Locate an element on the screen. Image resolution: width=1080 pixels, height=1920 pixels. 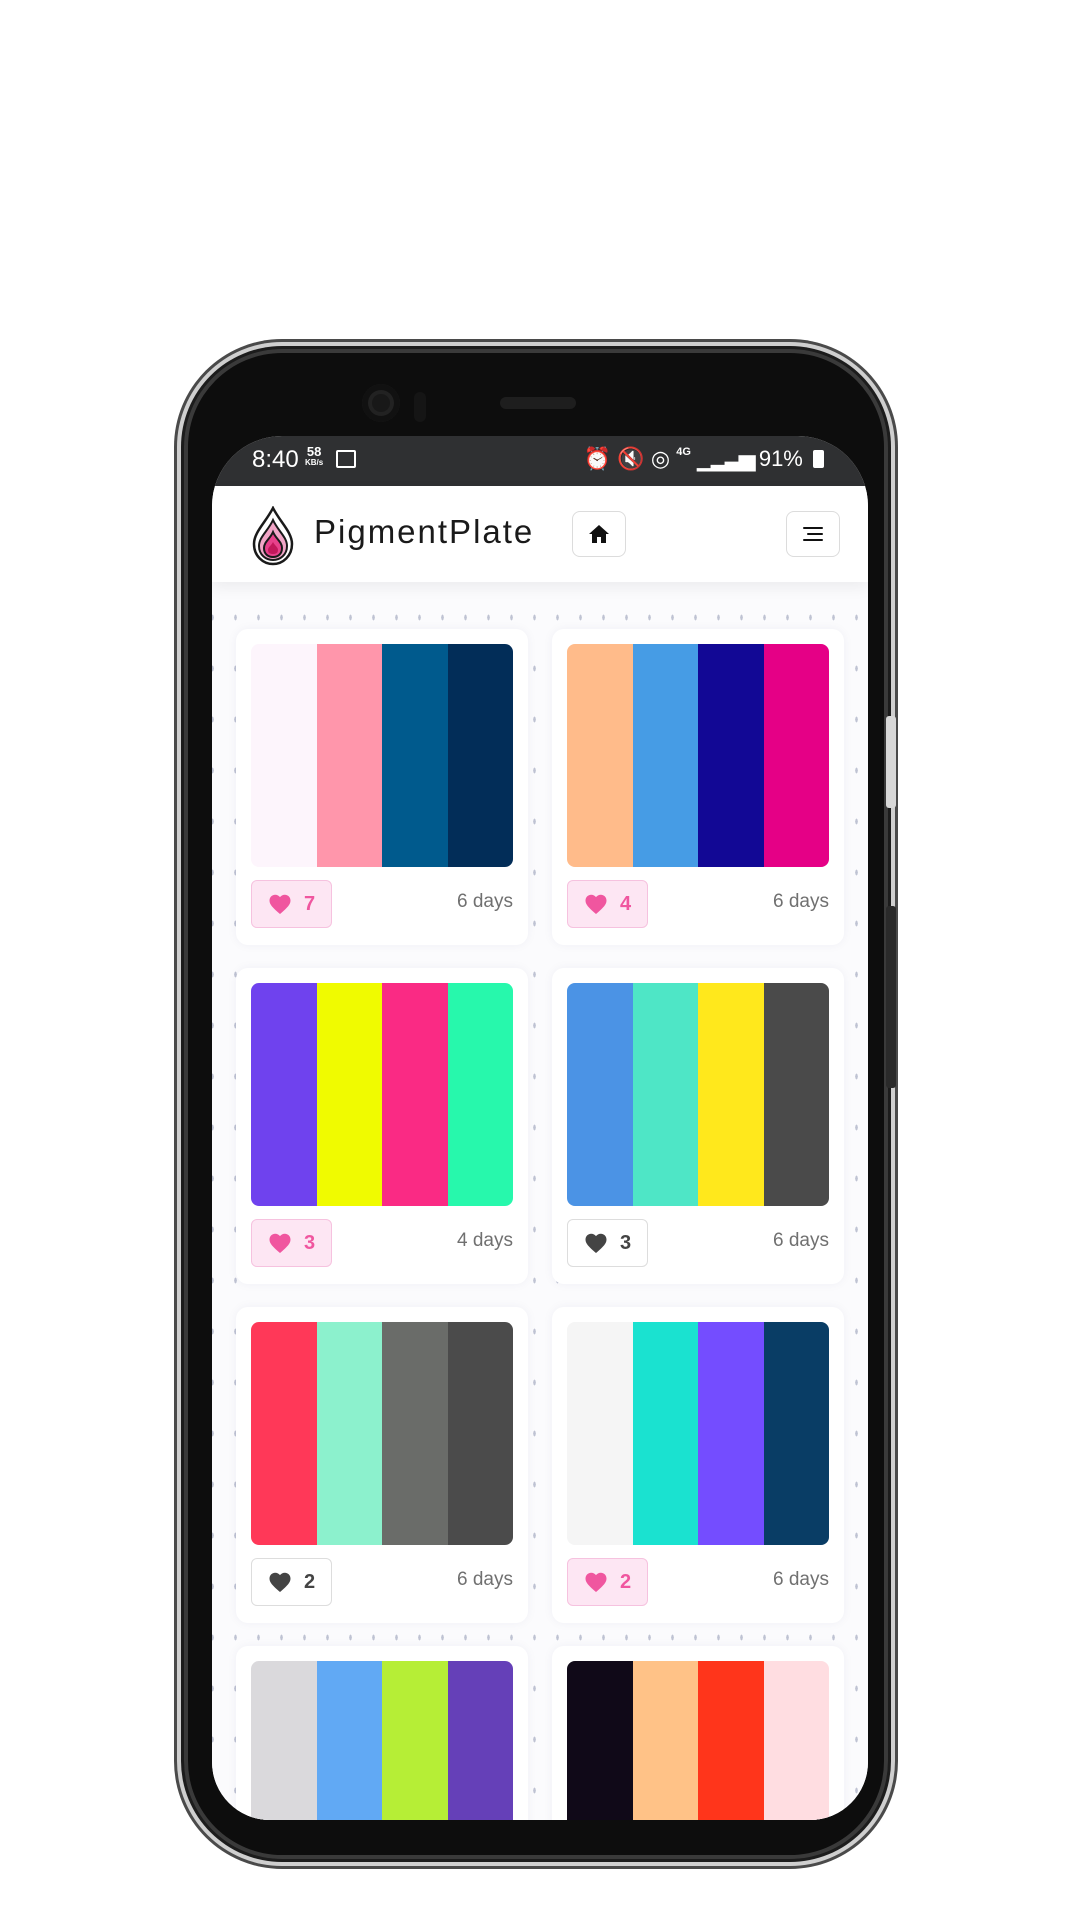
home-icon is located at coordinates (599, 534).